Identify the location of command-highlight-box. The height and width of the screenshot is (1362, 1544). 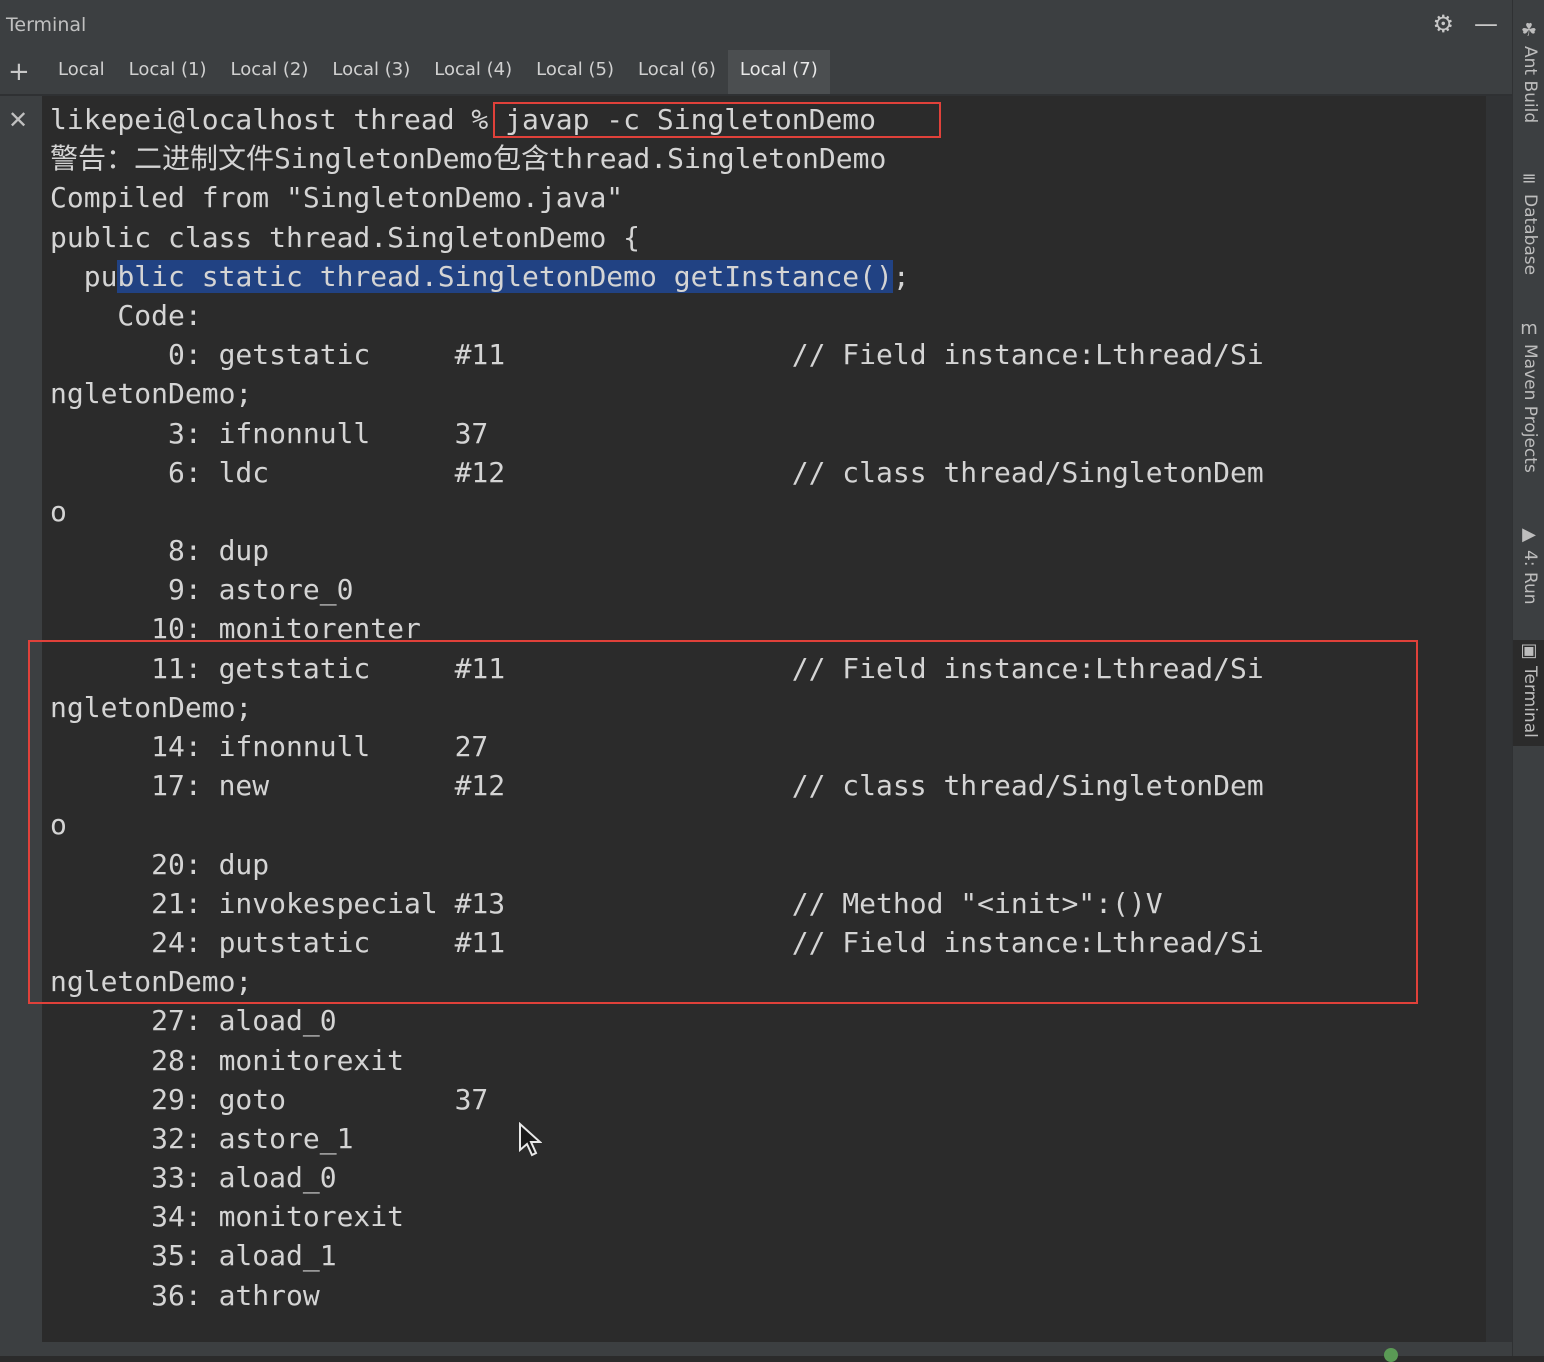
(717, 120).